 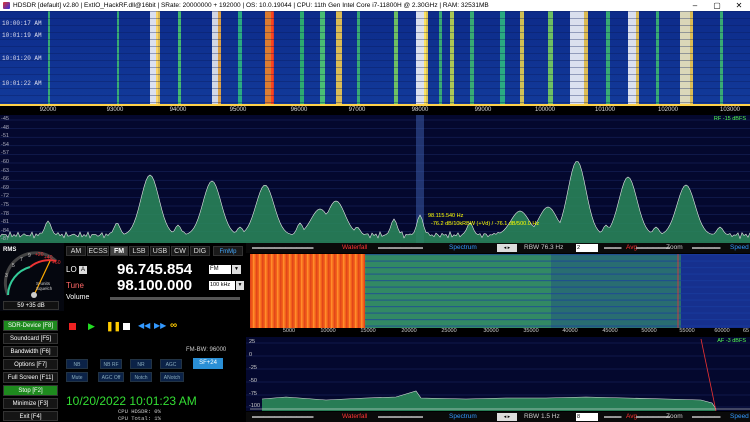 I want to click on af-spectrum-plot, so click(x=498, y=374).